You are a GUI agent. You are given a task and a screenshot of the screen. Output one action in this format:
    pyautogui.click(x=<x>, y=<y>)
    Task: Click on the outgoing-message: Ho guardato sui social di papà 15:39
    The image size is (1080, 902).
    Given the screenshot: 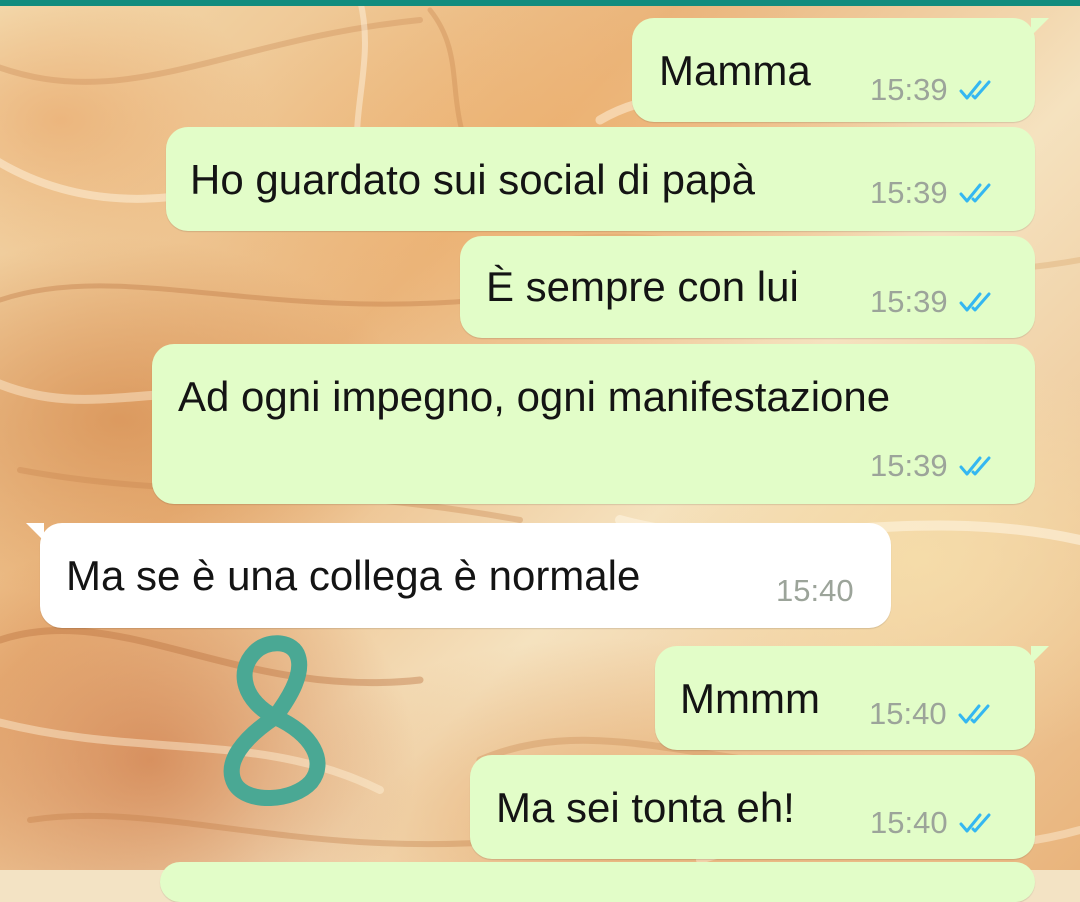 What is the action you would take?
    pyautogui.click(x=600, y=179)
    